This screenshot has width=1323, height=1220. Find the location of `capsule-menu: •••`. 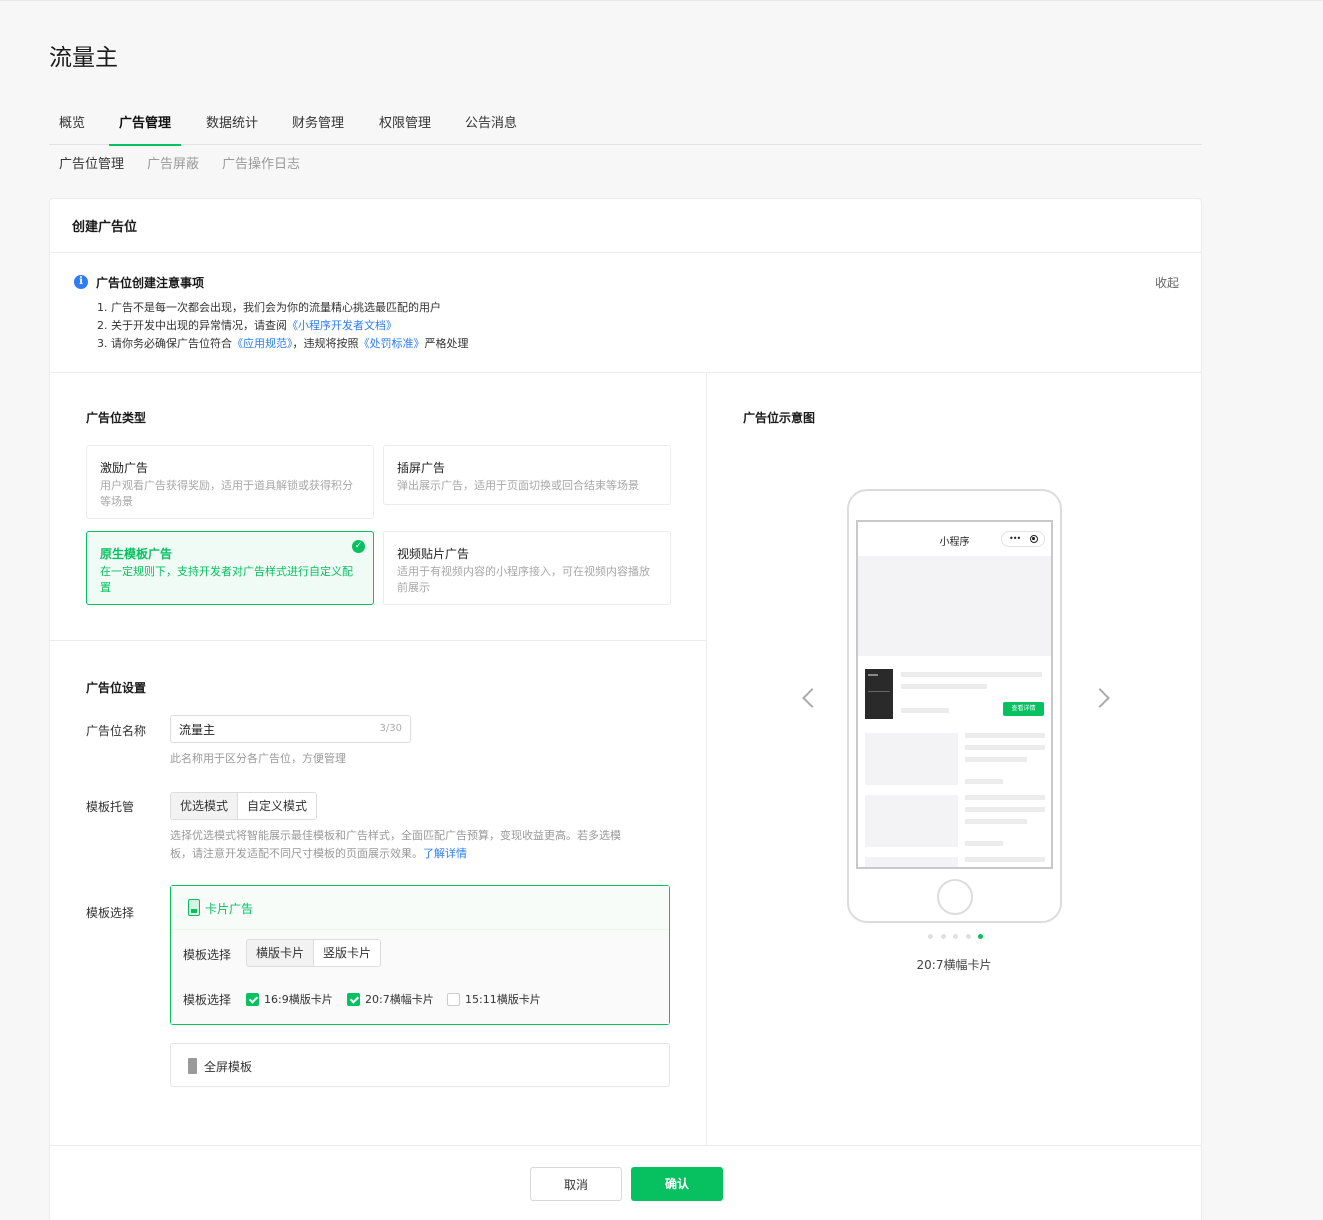

capsule-menu: ••• is located at coordinates (1023, 539).